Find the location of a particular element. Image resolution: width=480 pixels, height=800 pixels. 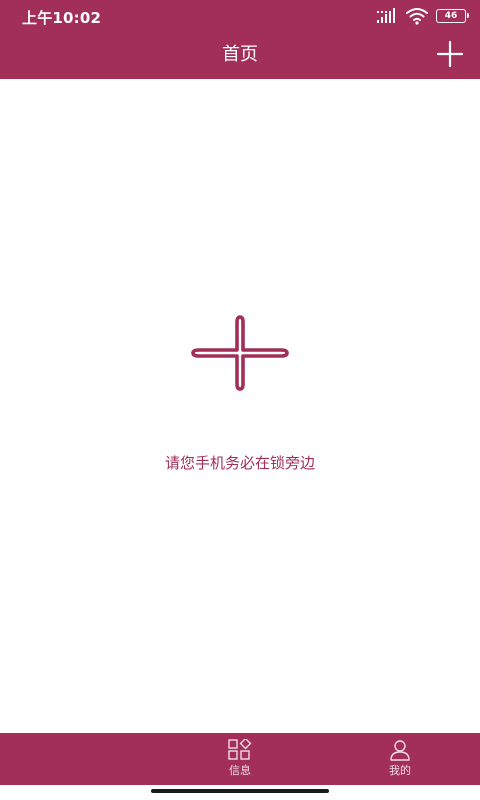

add-button is located at coordinates (450, 54).